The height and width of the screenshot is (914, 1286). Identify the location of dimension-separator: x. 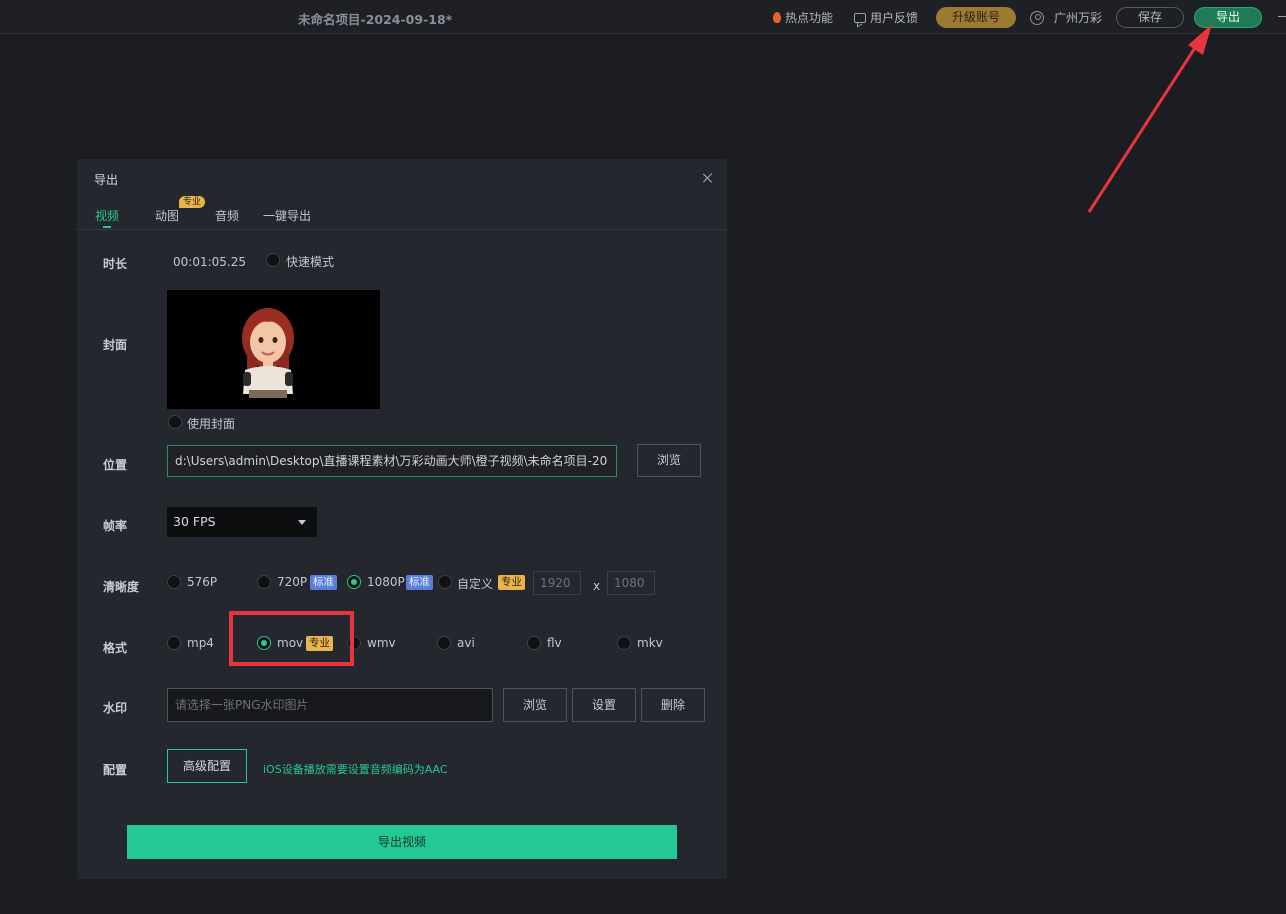
(597, 586).